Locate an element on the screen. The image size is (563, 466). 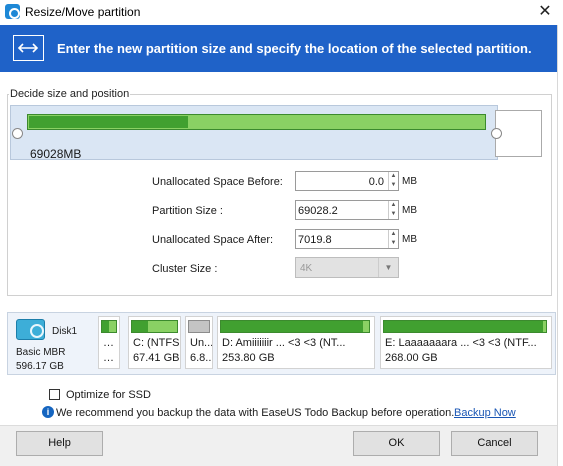
unallocated-after-input is located at coordinates (341, 239).